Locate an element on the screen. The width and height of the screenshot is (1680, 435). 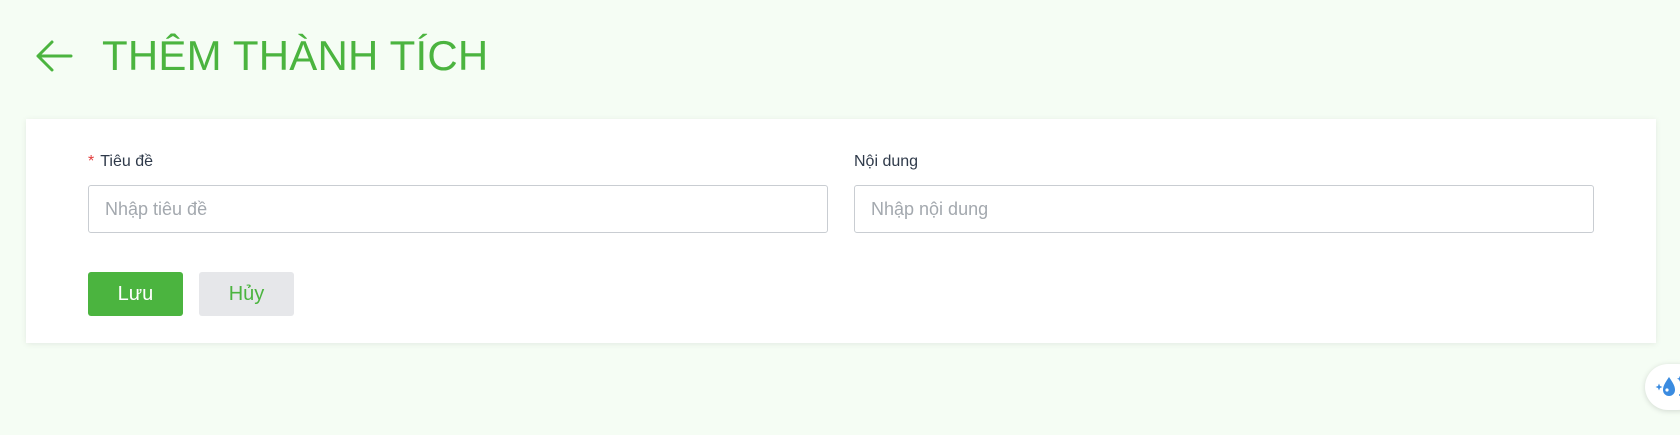
page-header: THÊM THÀNH TÍCH is located at coordinates (261, 56).